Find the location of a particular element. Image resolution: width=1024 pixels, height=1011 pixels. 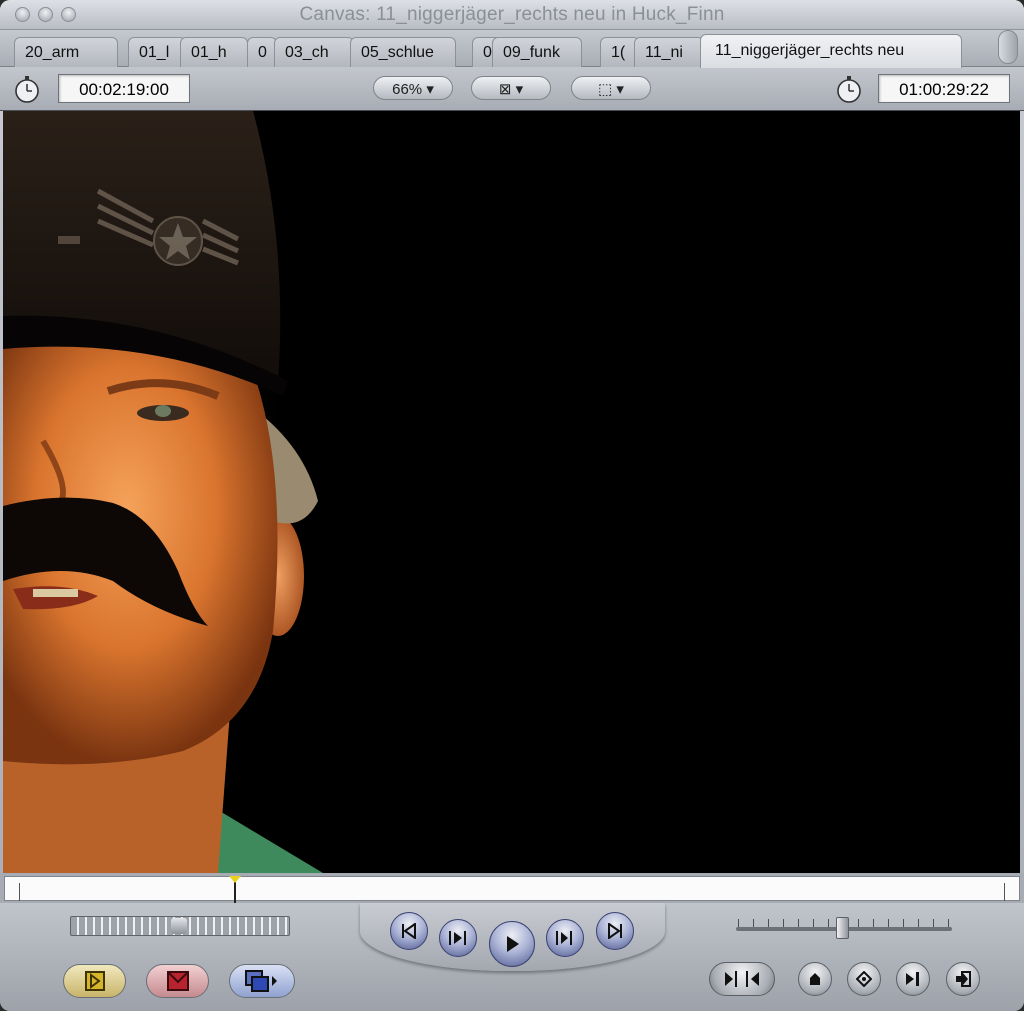

scrubber-end-tick is located at coordinates (1004, 892).